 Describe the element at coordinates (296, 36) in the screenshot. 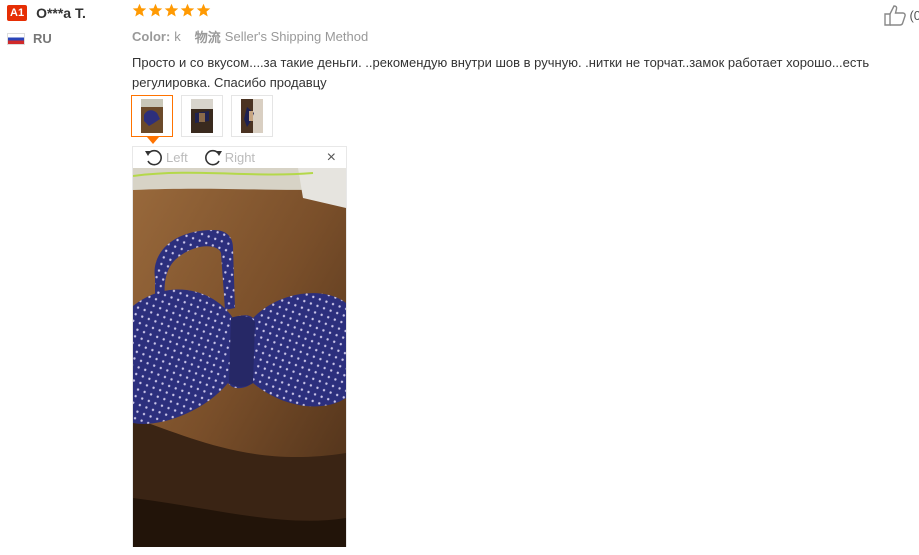

I see `shipping-value: Seller's Shipping Method` at that location.